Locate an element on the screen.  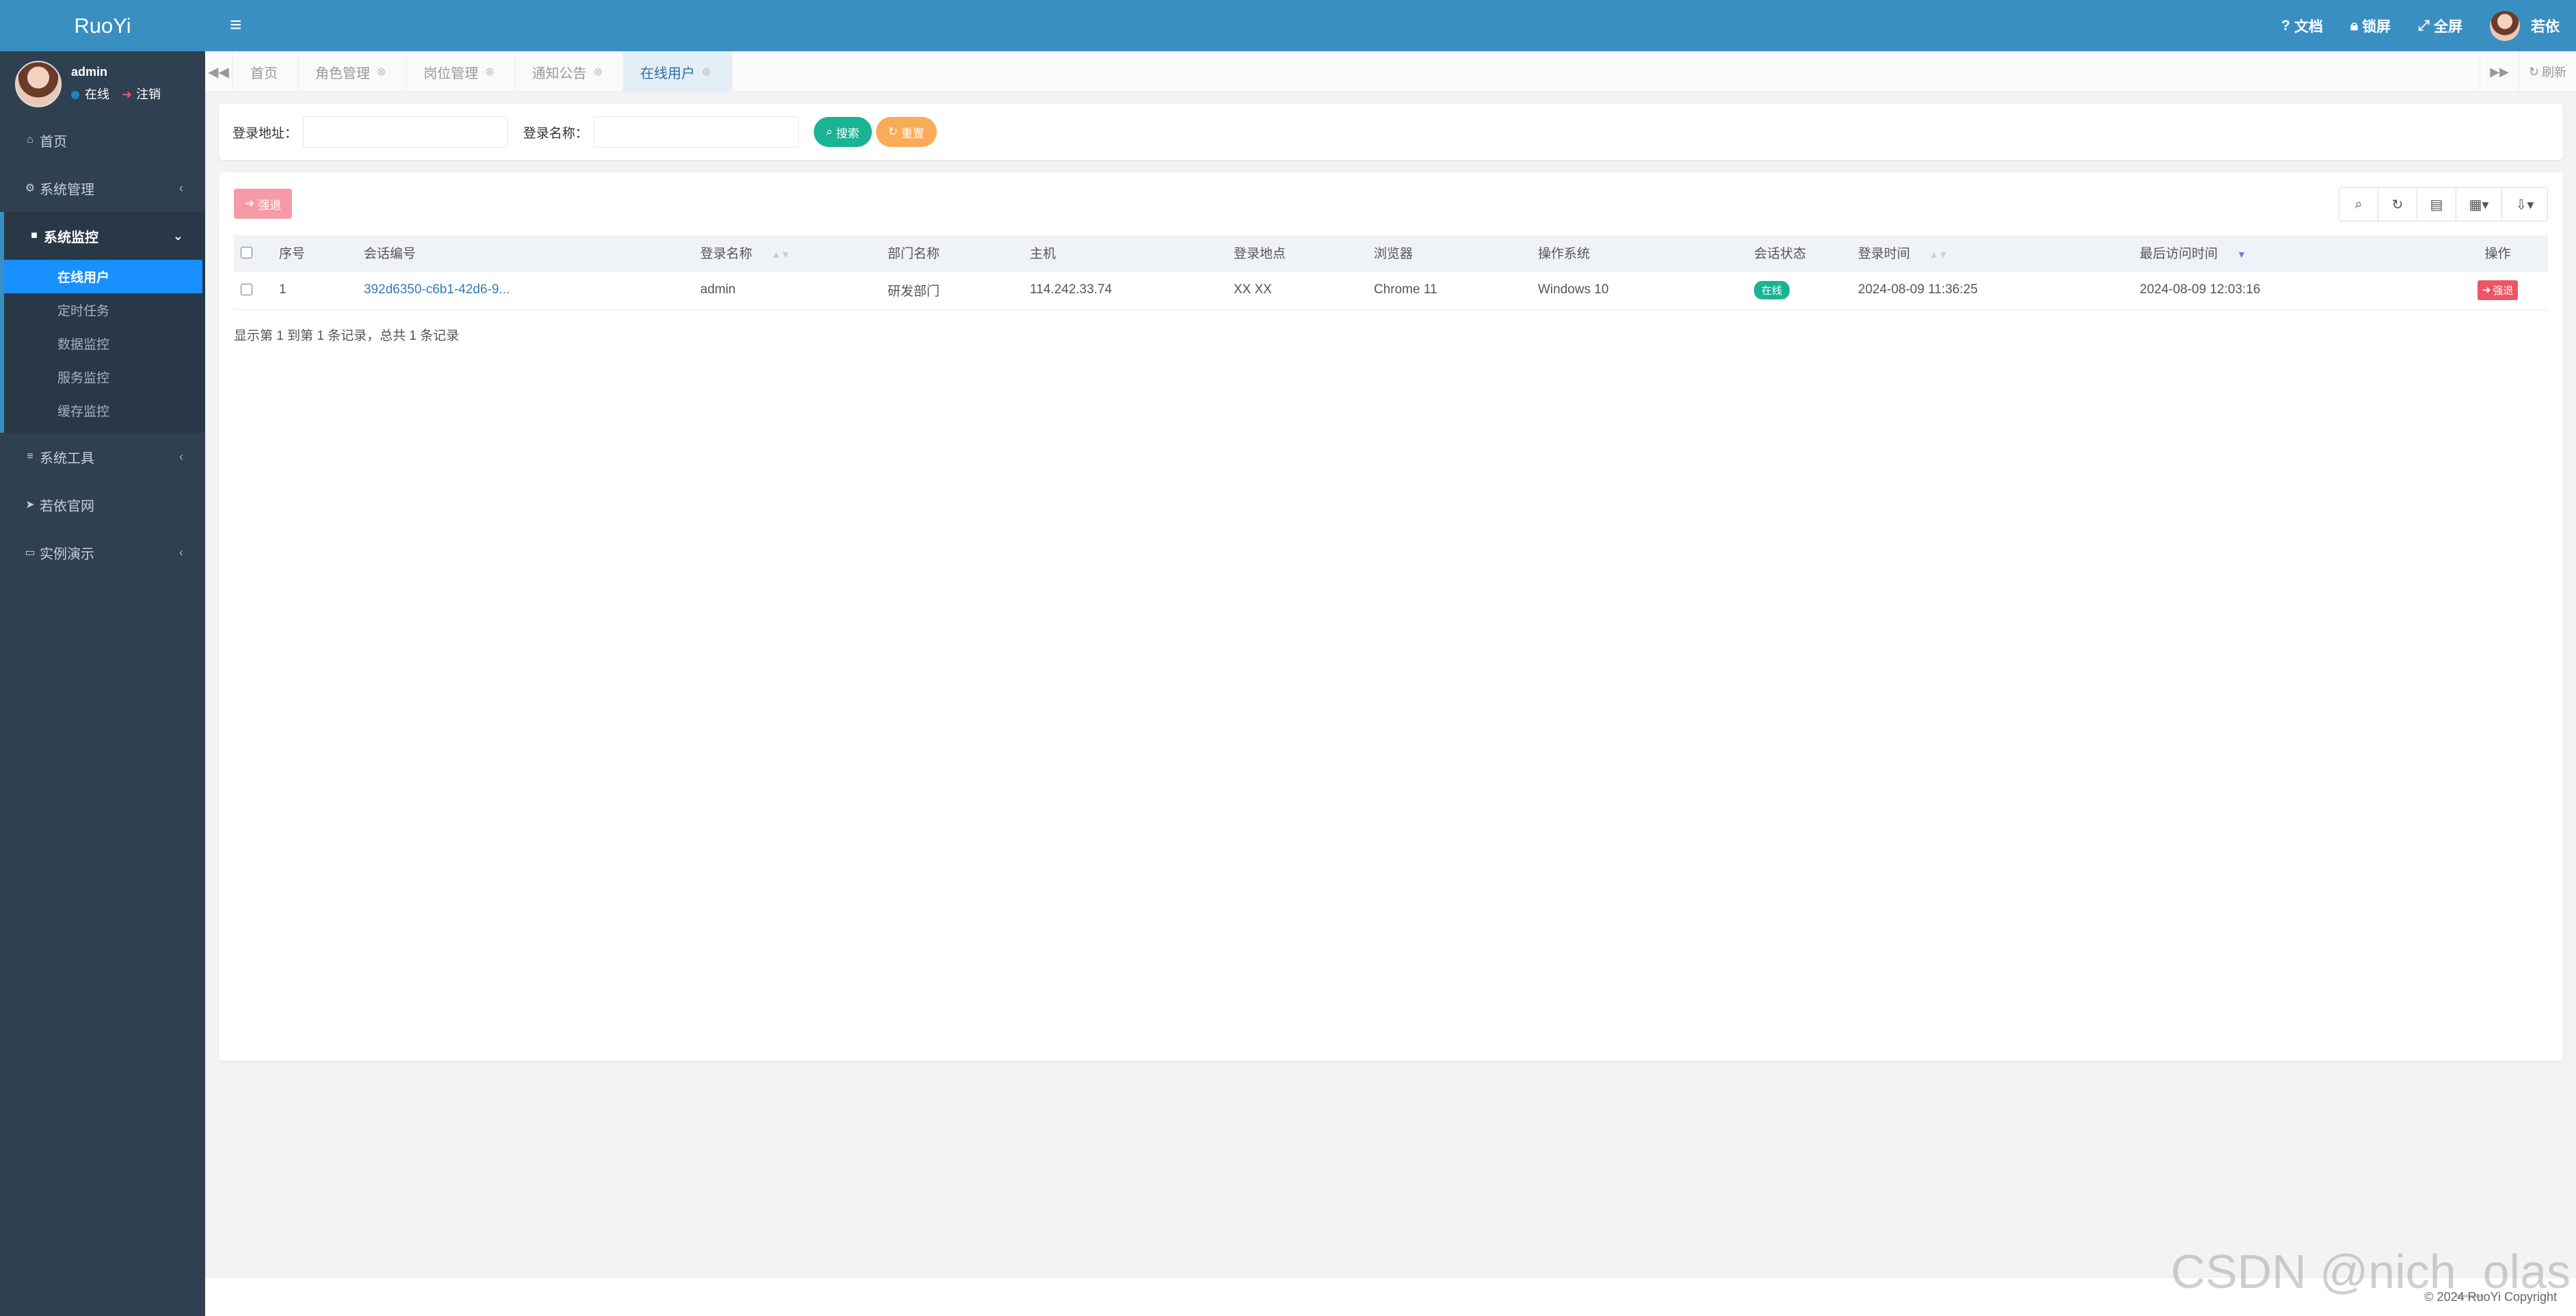
cell-login-time: 2024-08-09 11:36:25 is located at coordinates (1992, 290).